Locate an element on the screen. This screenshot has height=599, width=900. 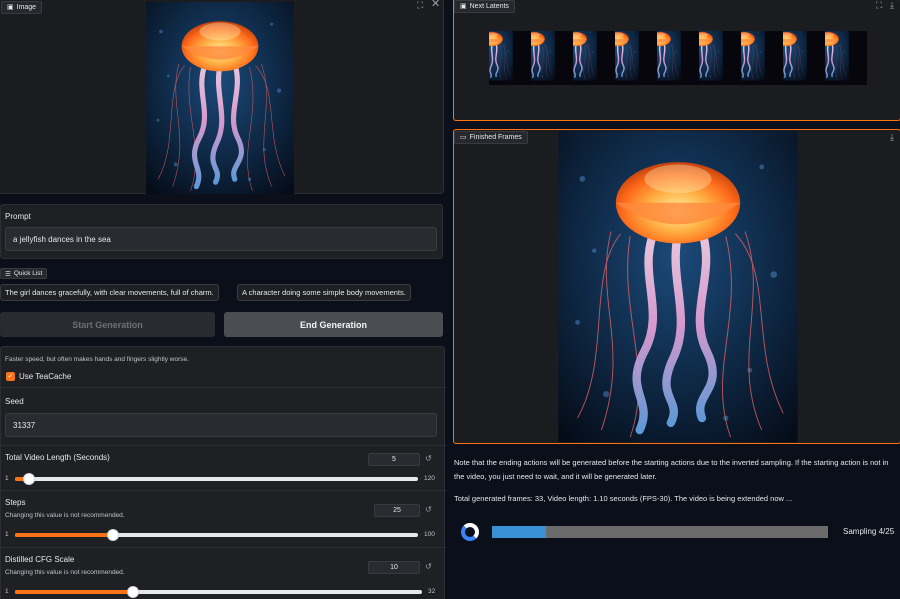
next-latents-label: ▣ Next Latents is located at coordinates (484, 6).